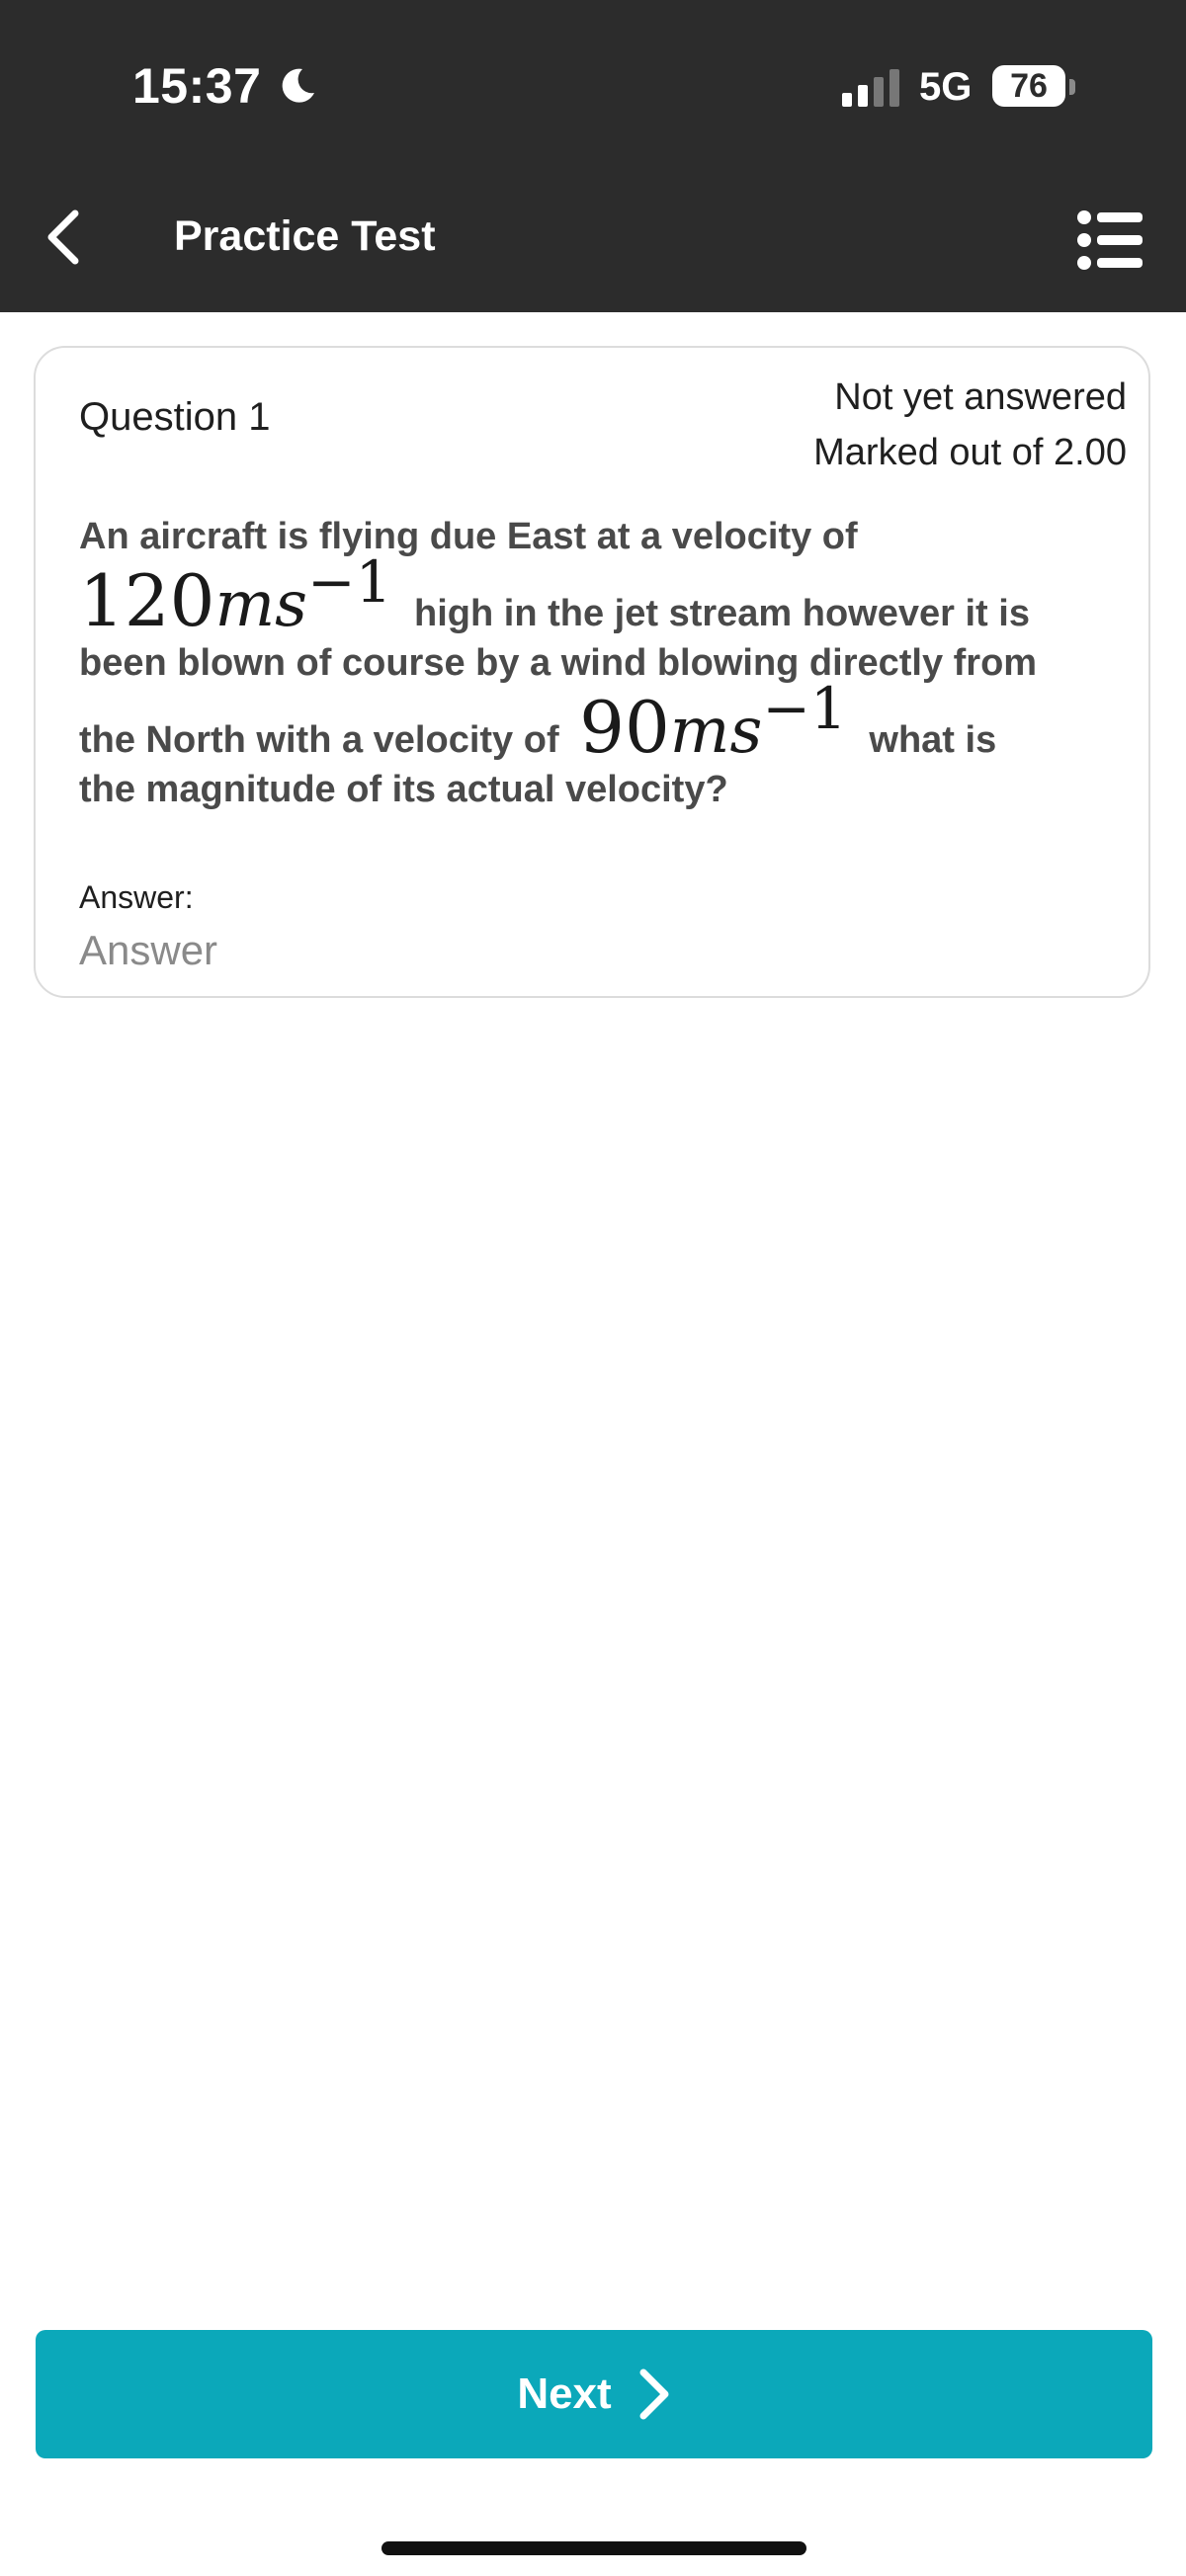 The height and width of the screenshot is (2576, 1186). Describe the element at coordinates (970, 425) in the screenshot. I see `question-status: Not yet answered Marked out of 2.00` at that location.